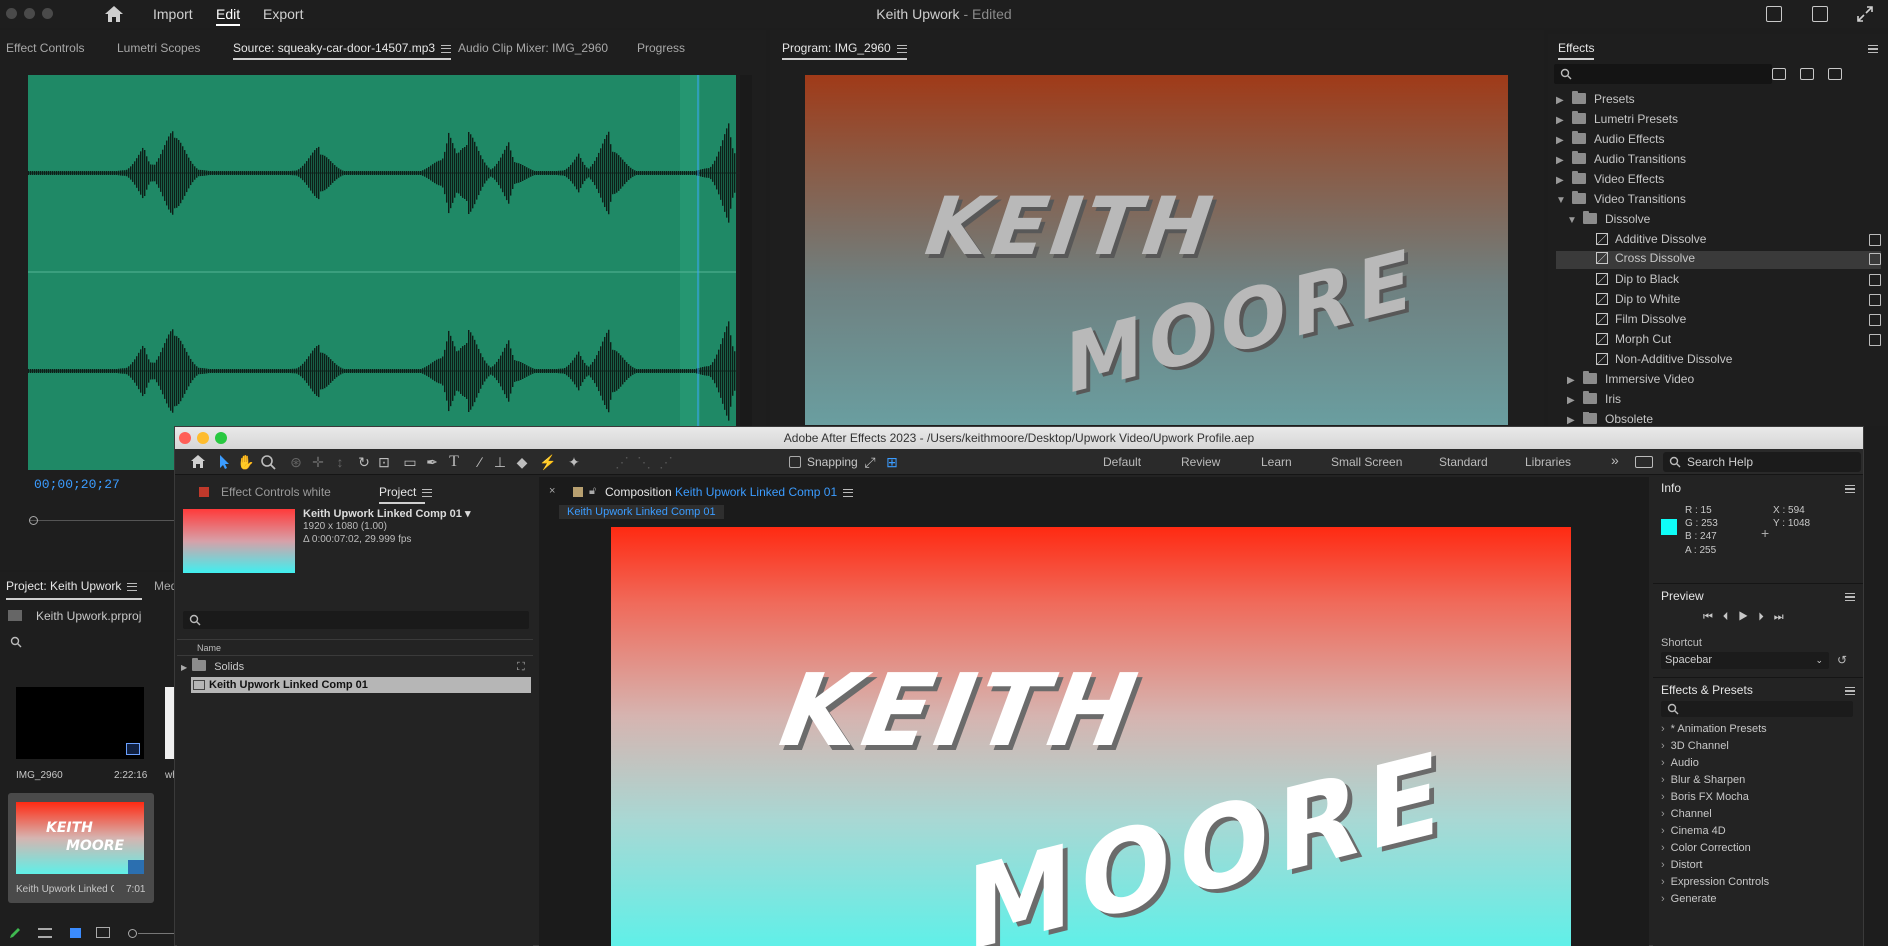 This screenshot has width=1888, height=946. Describe the element at coordinates (1276, 462) in the screenshot. I see `workspace-learn: Learn` at that location.